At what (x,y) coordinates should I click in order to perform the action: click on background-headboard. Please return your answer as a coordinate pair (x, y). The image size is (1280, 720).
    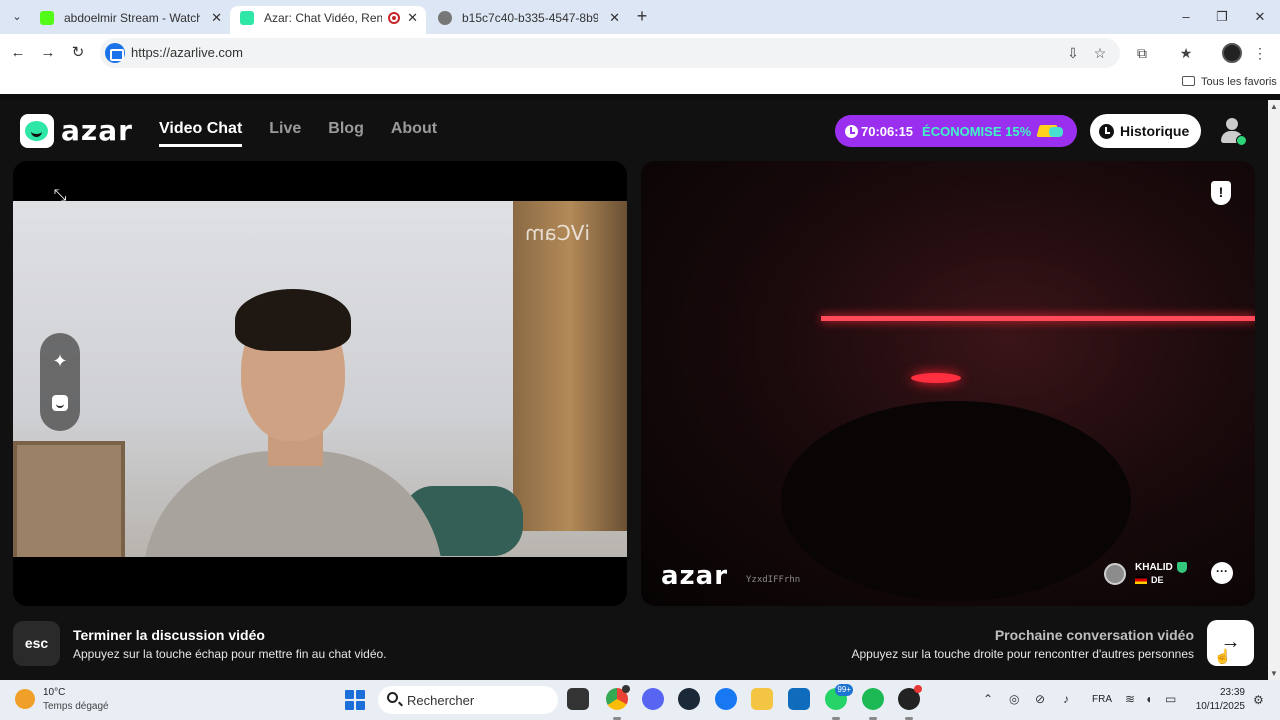
    Looking at the image, I should click on (69, 499).